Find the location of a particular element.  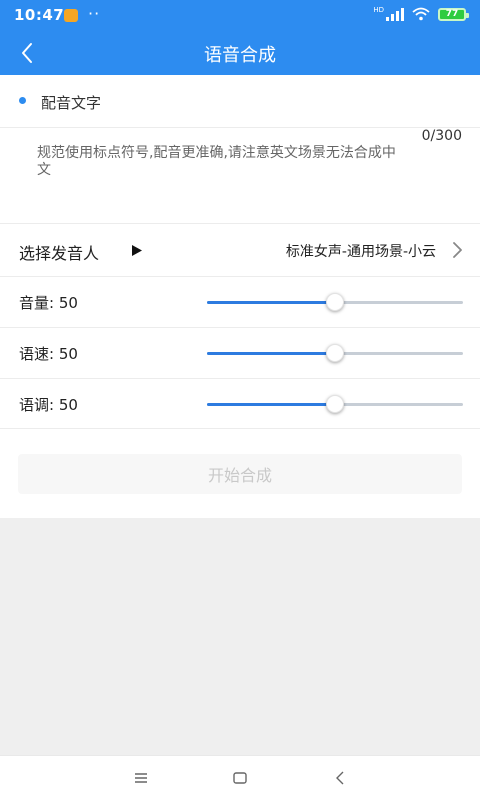

chevron-right-icon is located at coordinates (457, 250).